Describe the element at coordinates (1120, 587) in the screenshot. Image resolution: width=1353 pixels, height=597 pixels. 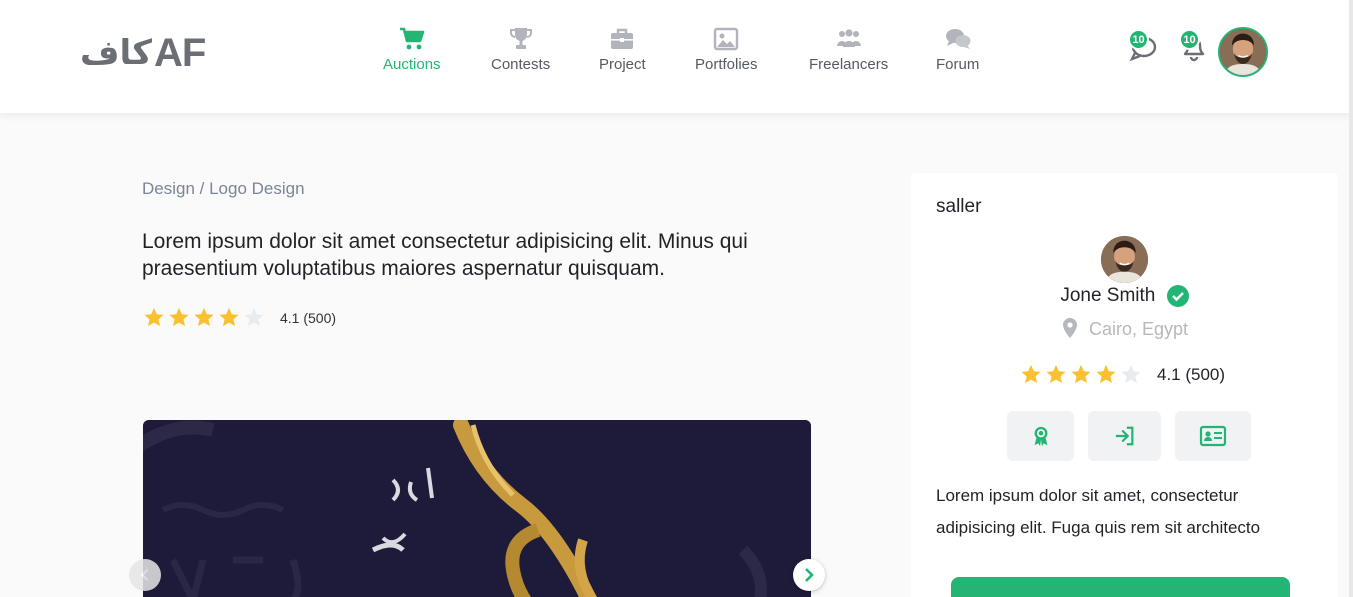
I see `seller-primary-button` at that location.